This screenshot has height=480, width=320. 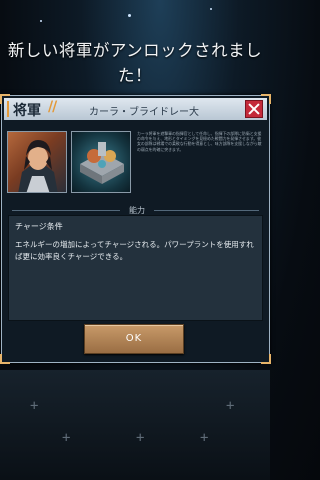 What do you see at coordinates (52, 107) in the screenshot?
I see `panel-header-slash: //` at bounding box center [52, 107].